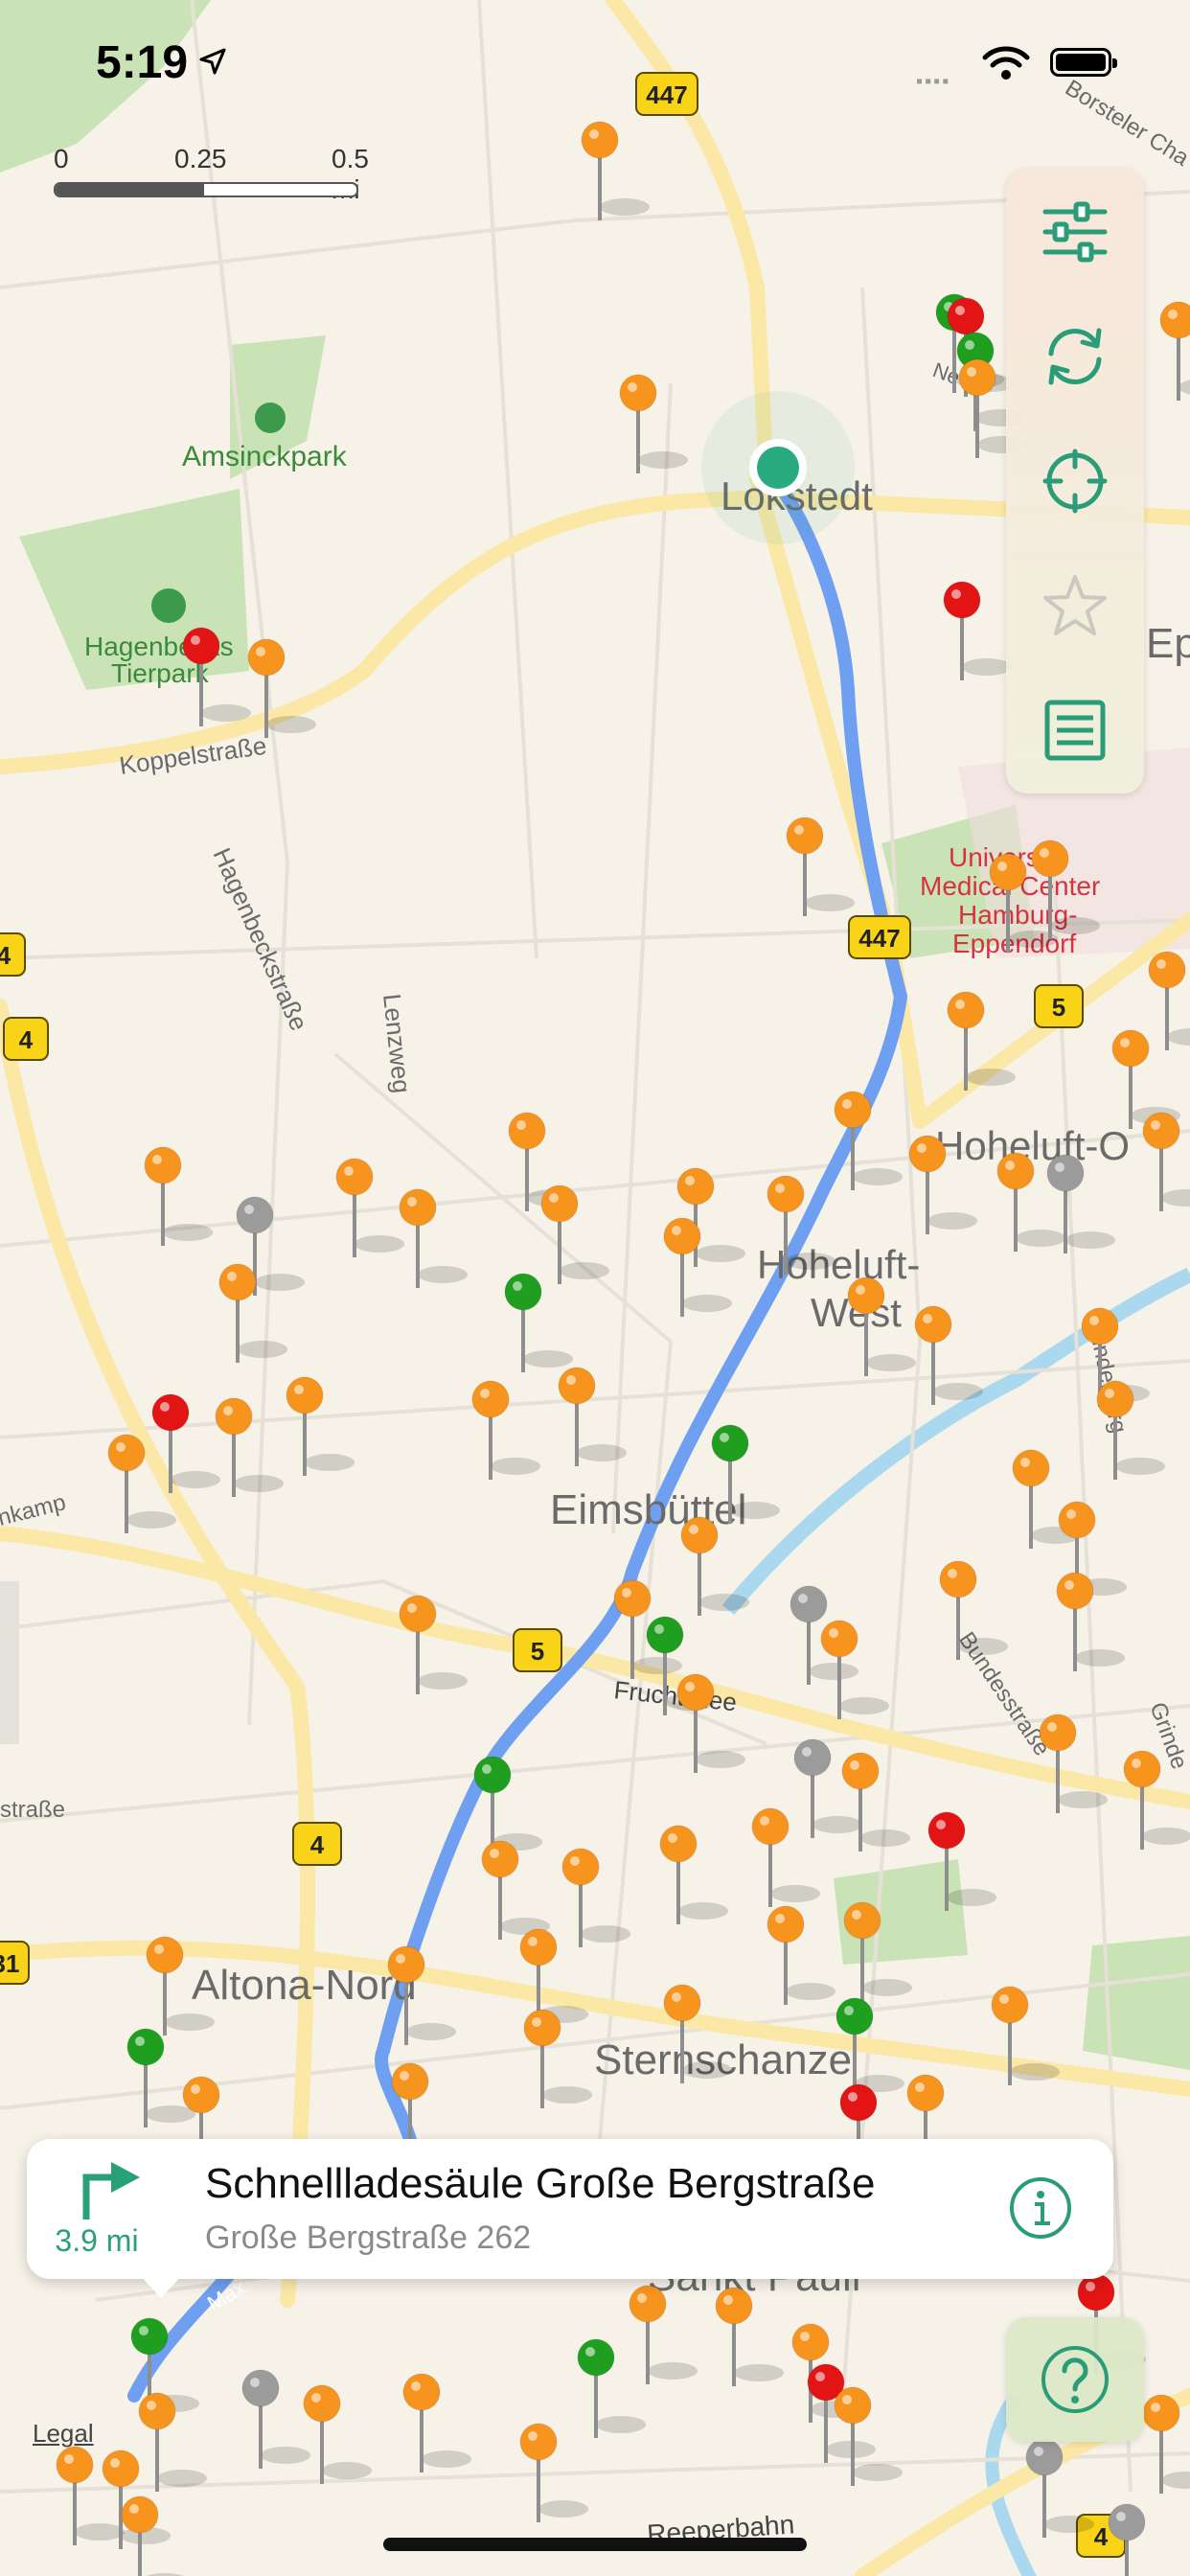 The image size is (1190, 2576). I want to click on wifi-icon, so click(1006, 63).